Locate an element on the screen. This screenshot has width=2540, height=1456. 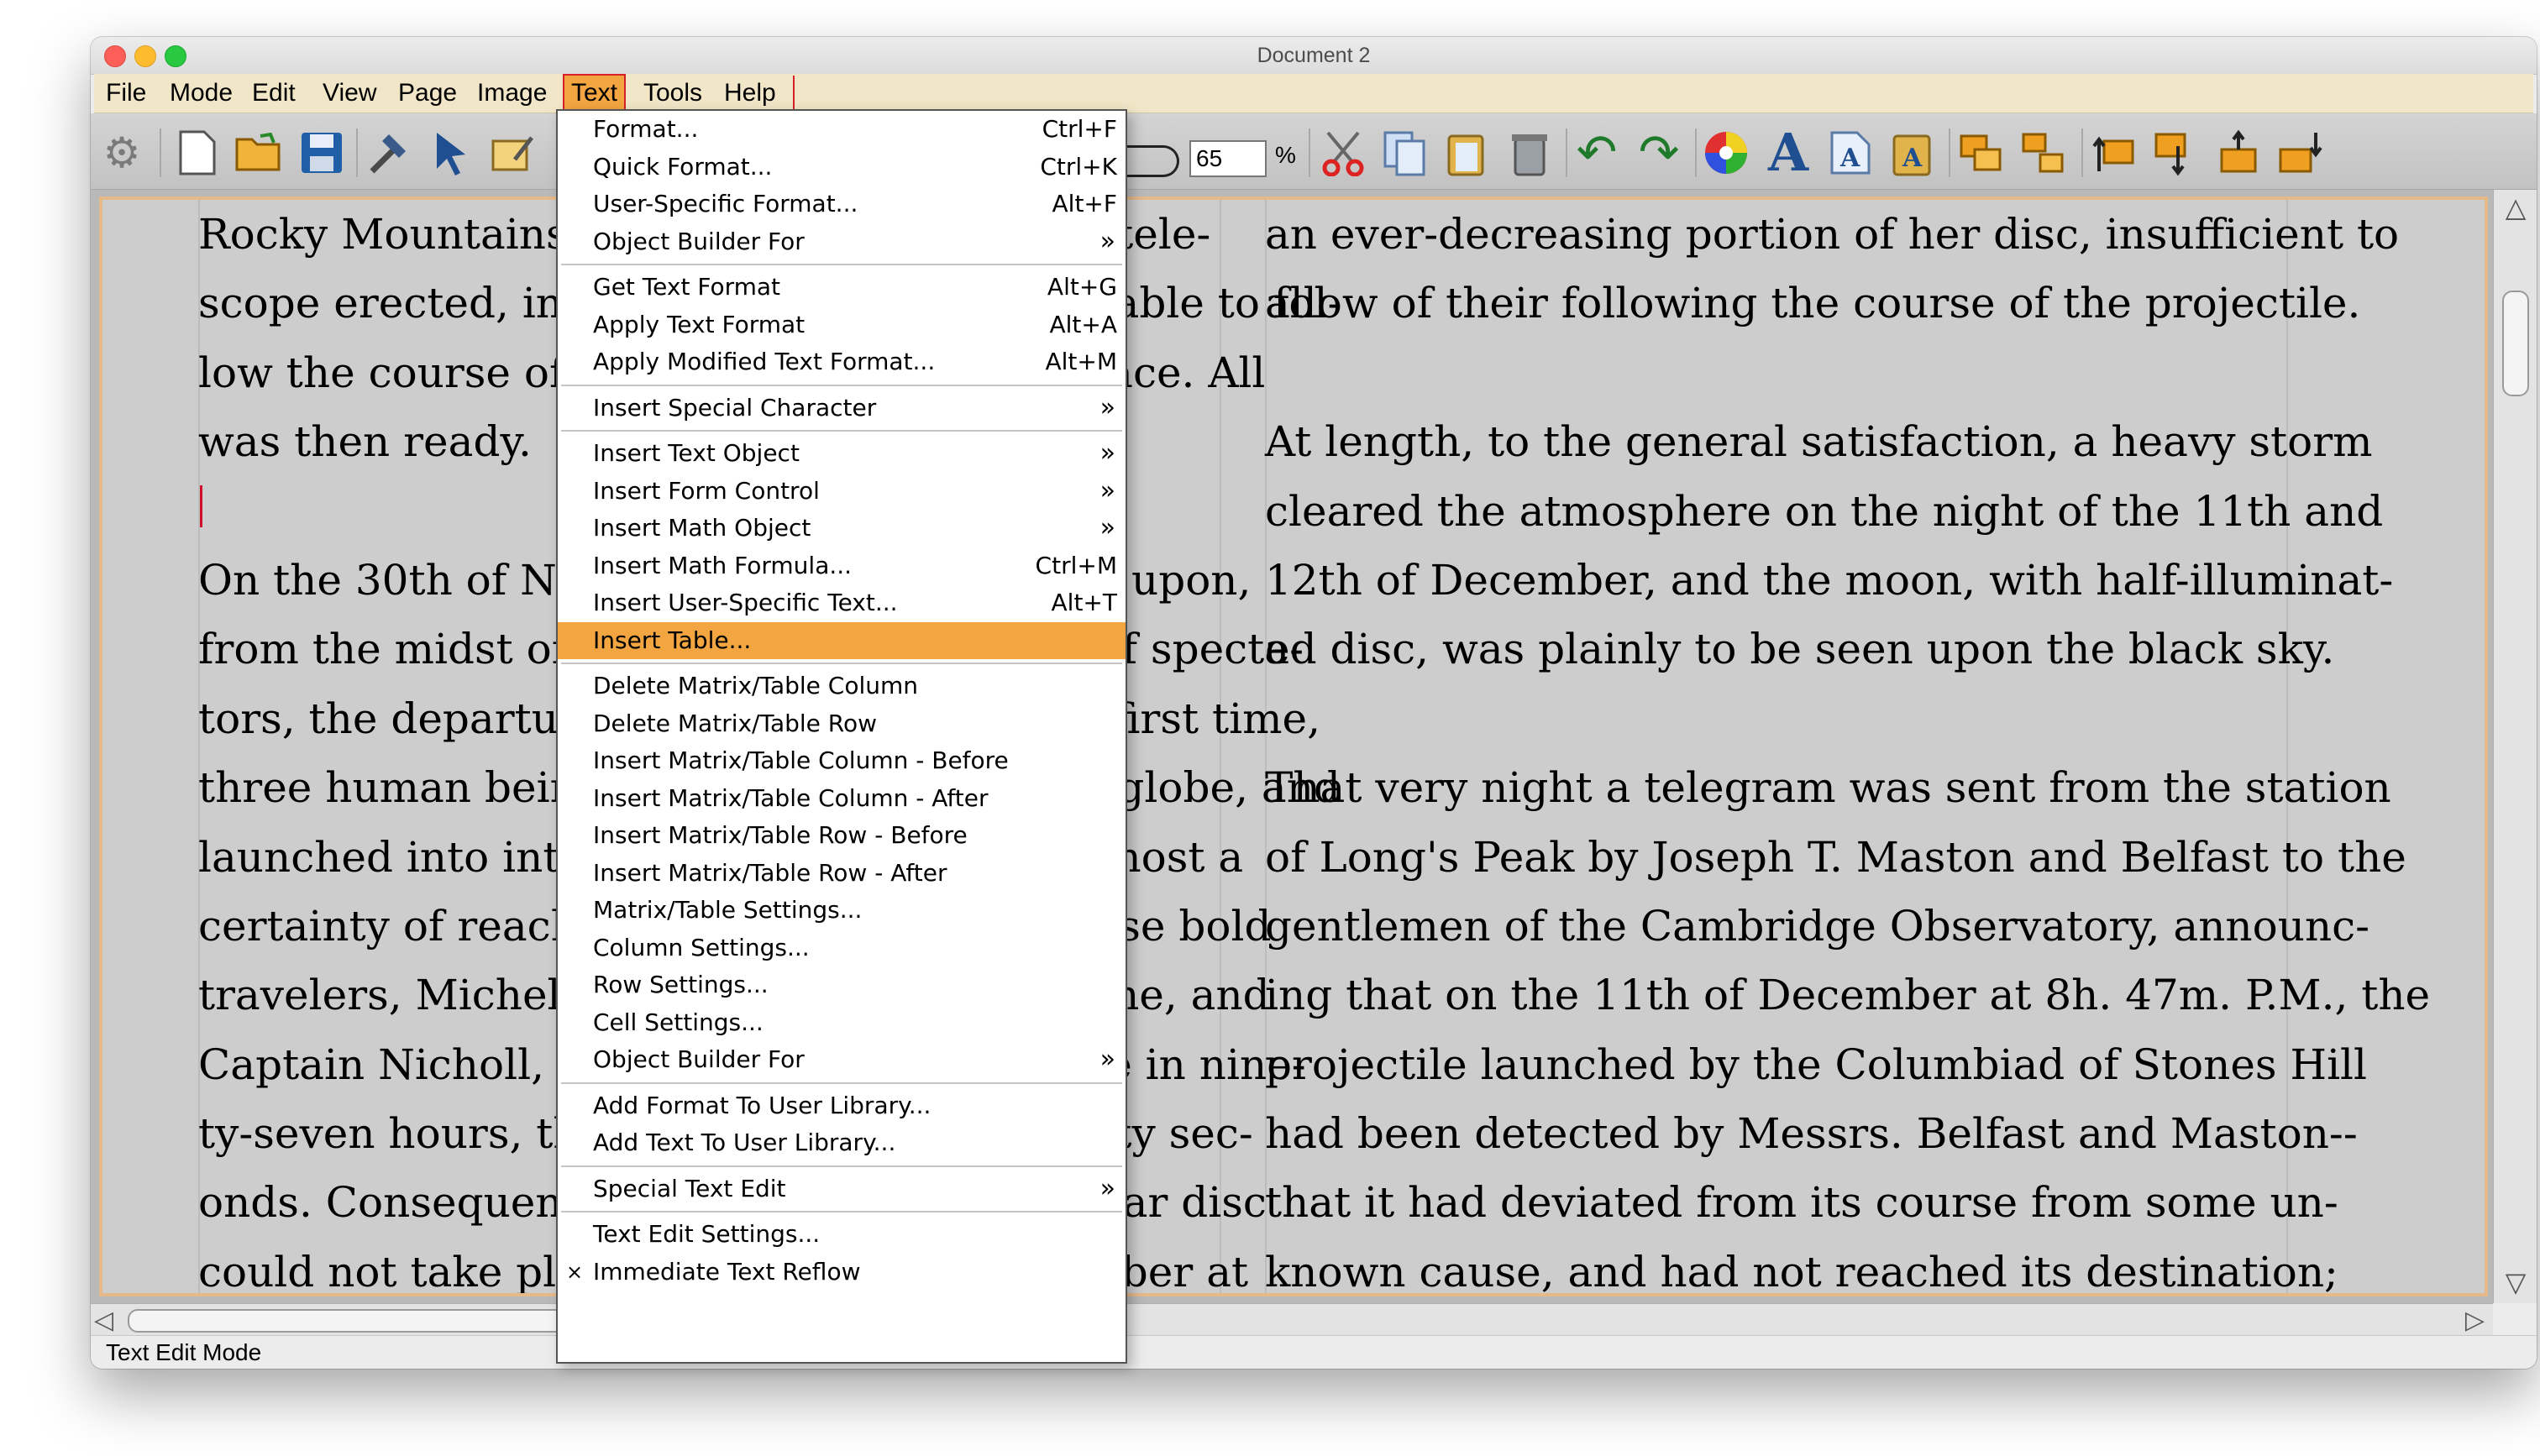
menu-item: Insert User-Specific Text... Alt+T is located at coordinates (842, 603).